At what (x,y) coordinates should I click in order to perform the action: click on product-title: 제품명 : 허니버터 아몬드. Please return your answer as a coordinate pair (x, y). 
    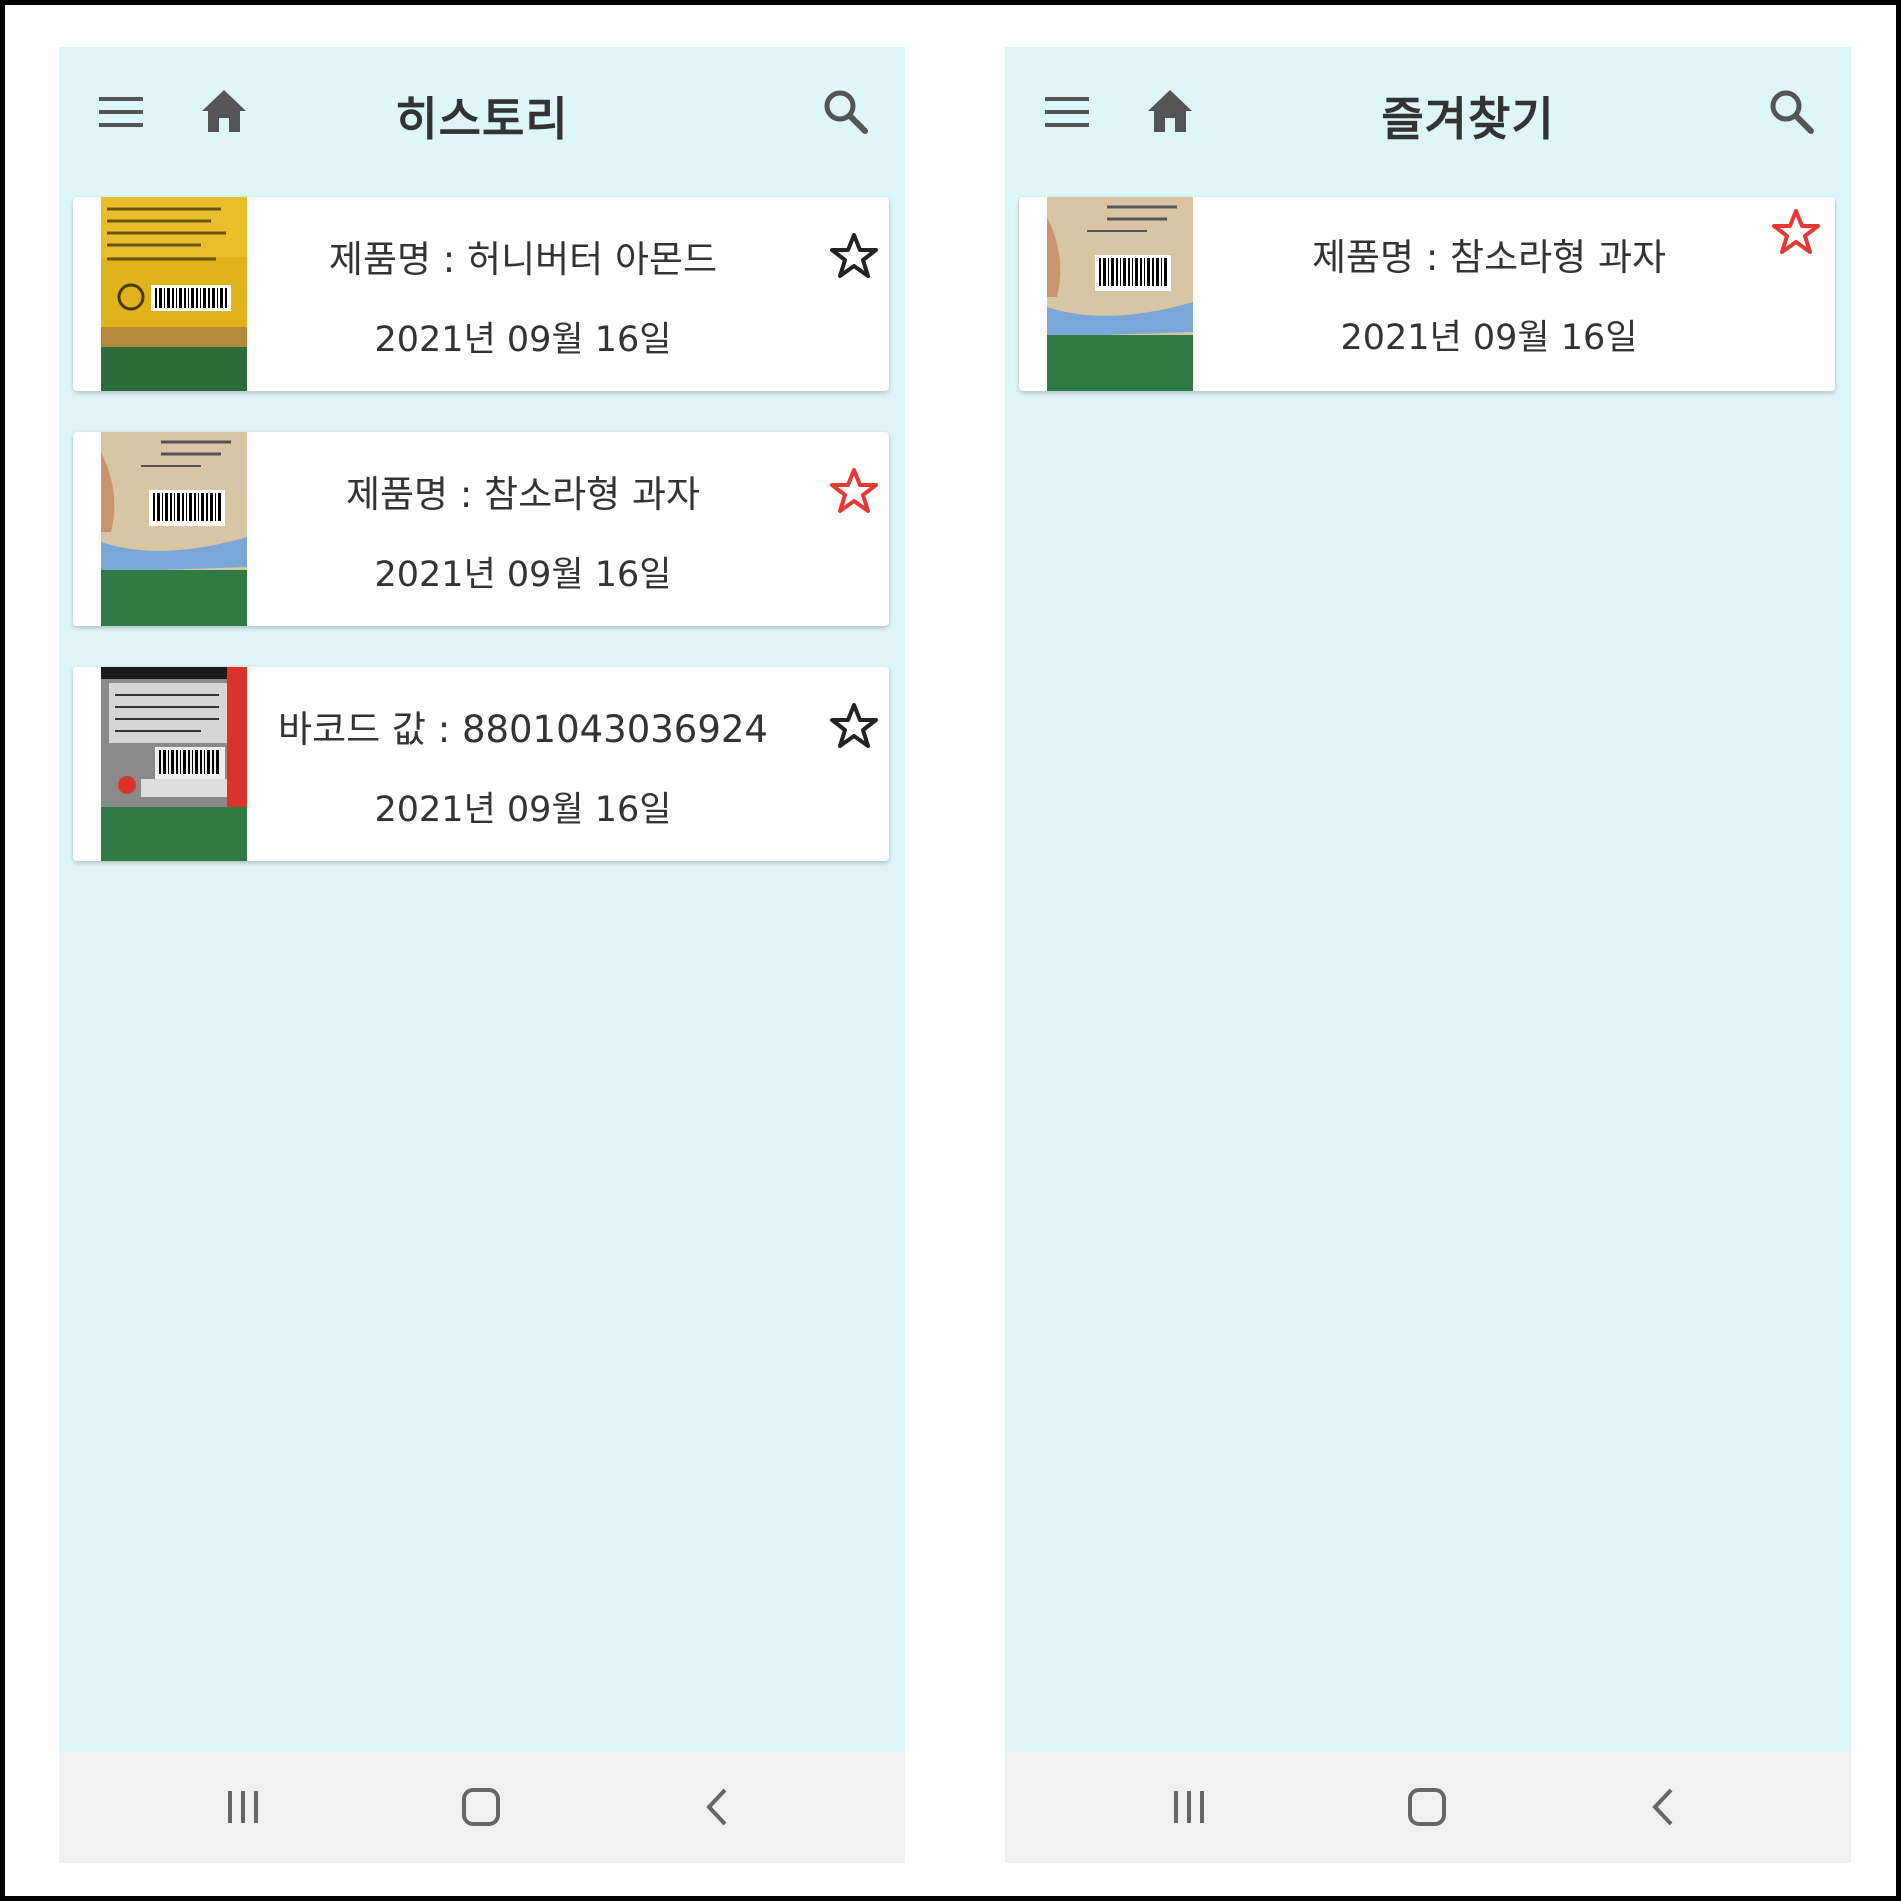
    Looking at the image, I should click on (523, 259).